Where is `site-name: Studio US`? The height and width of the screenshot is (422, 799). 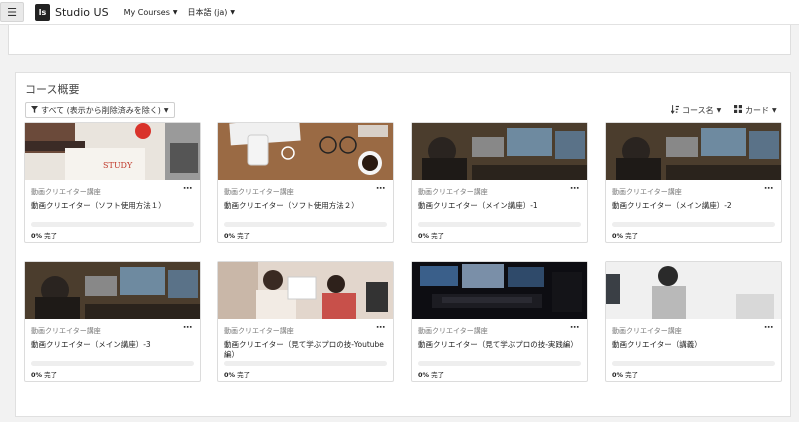
site-name: Studio US is located at coordinates (82, 12).